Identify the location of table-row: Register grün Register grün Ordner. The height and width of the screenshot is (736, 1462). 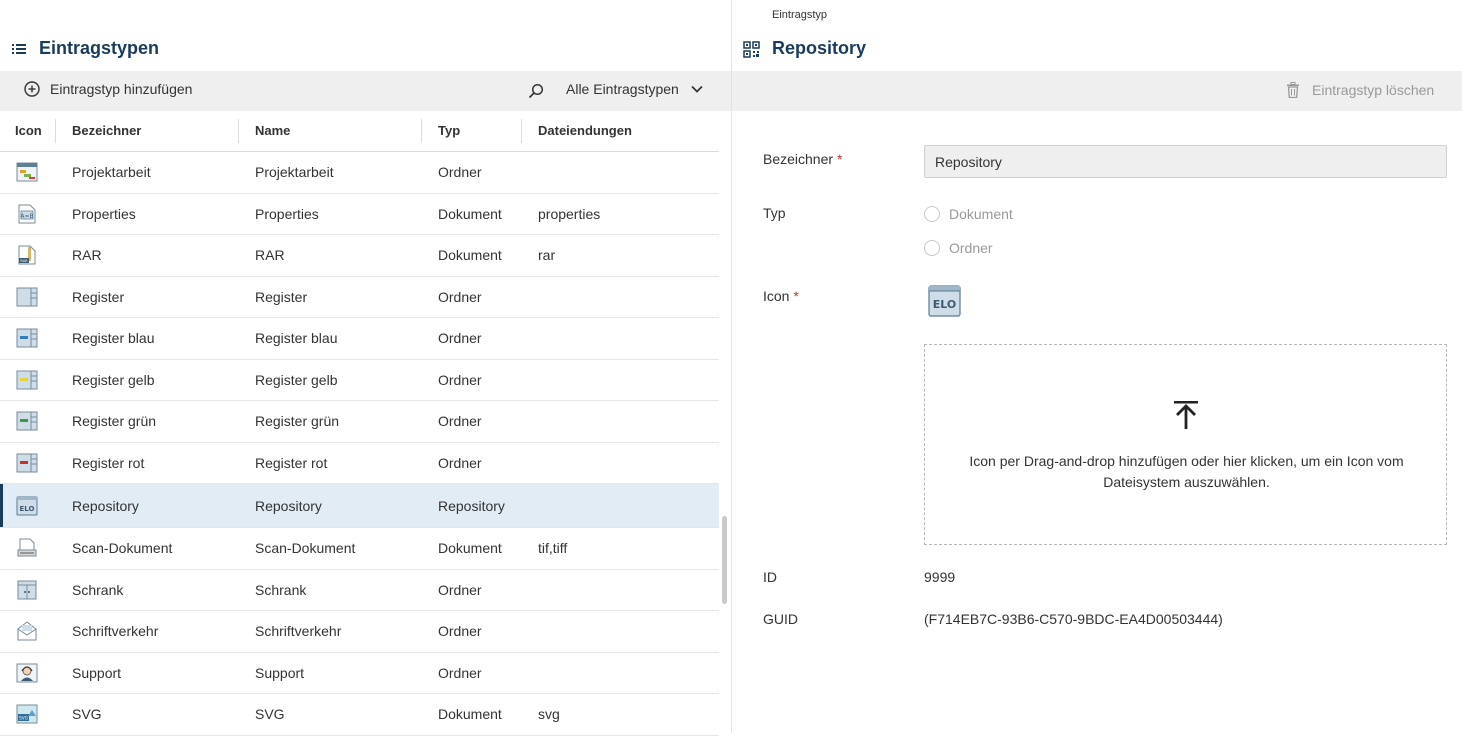
(359, 422).